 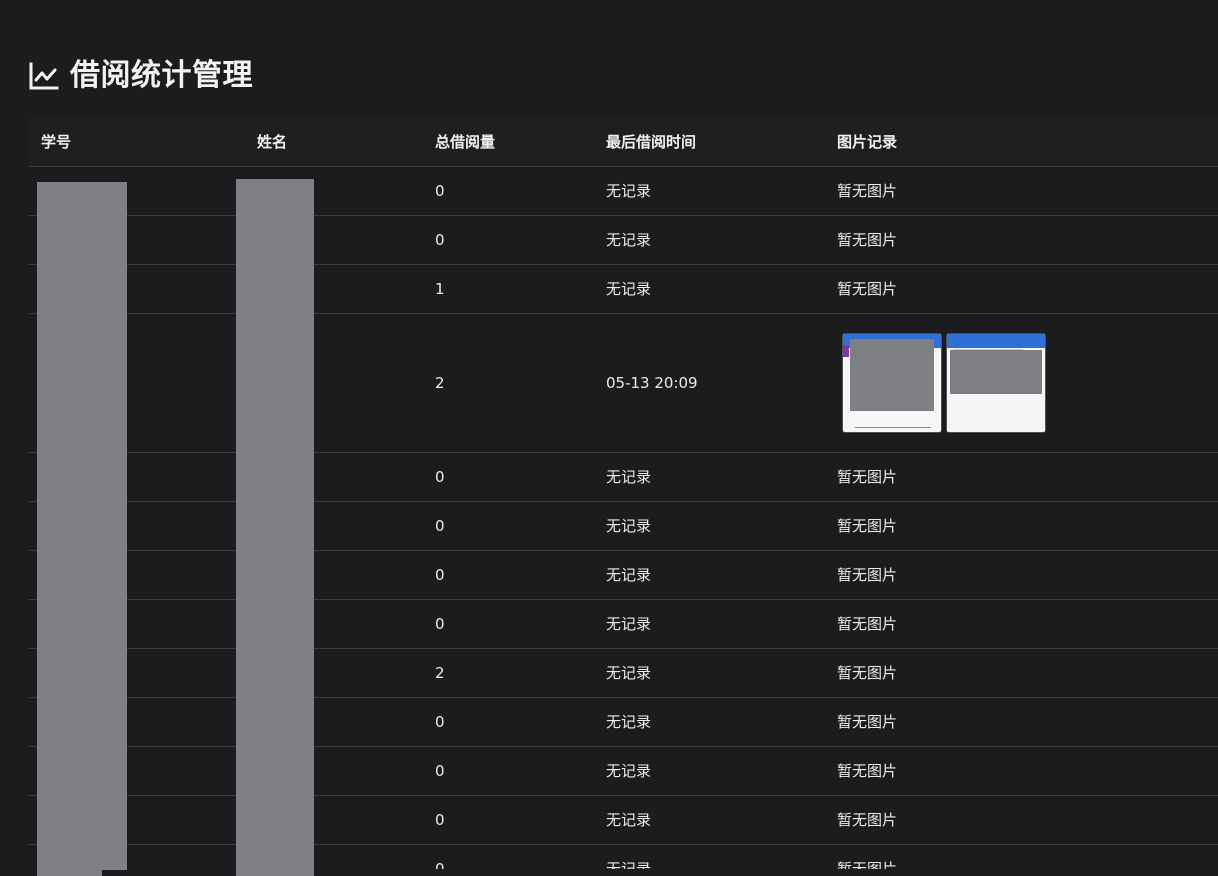 I want to click on redacted-student-id-tail, so click(x=69, y=873).